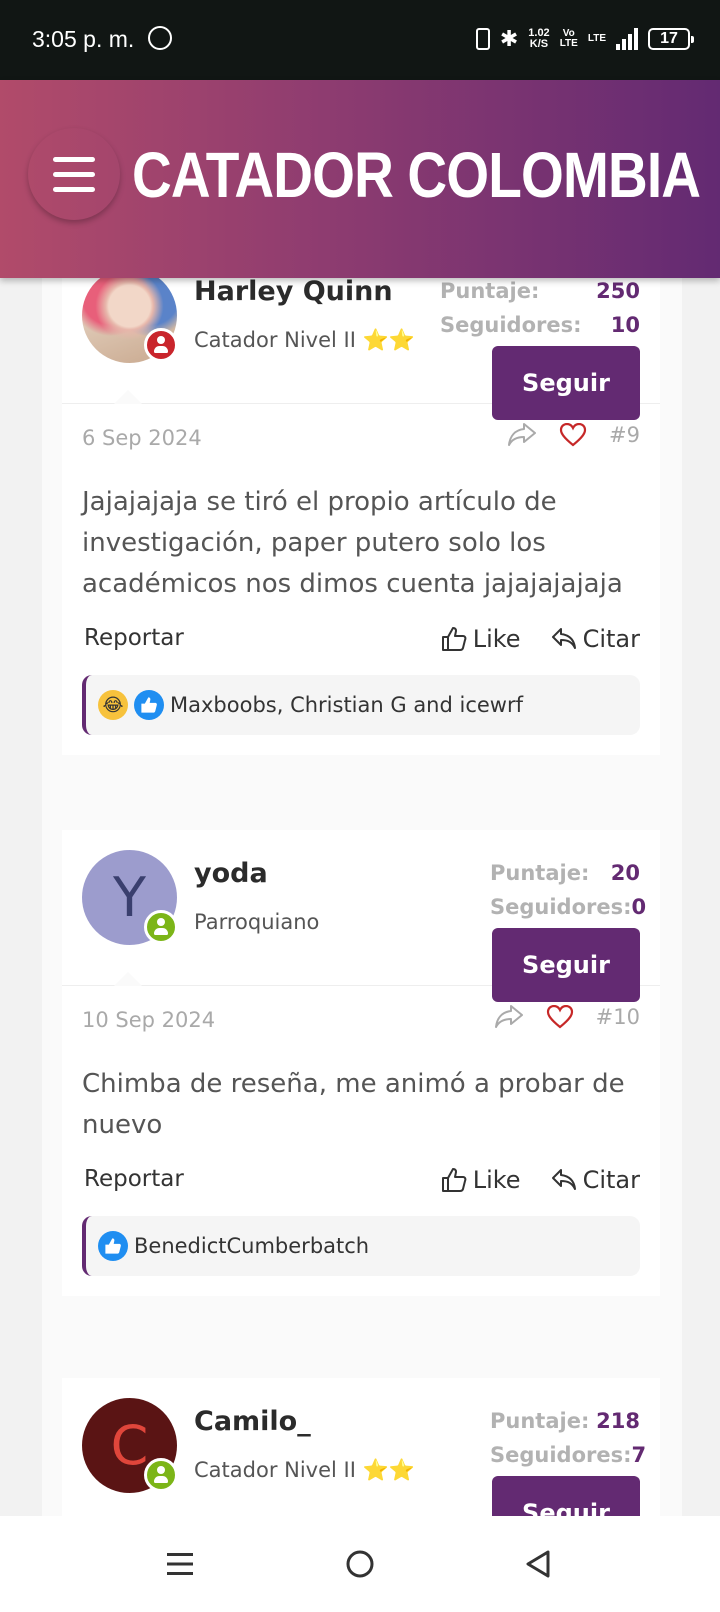 The height and width of the screenshot is (1612, 720). I want to click on reactions-bar: BenedictCumberbatch, so click(361, 1246).